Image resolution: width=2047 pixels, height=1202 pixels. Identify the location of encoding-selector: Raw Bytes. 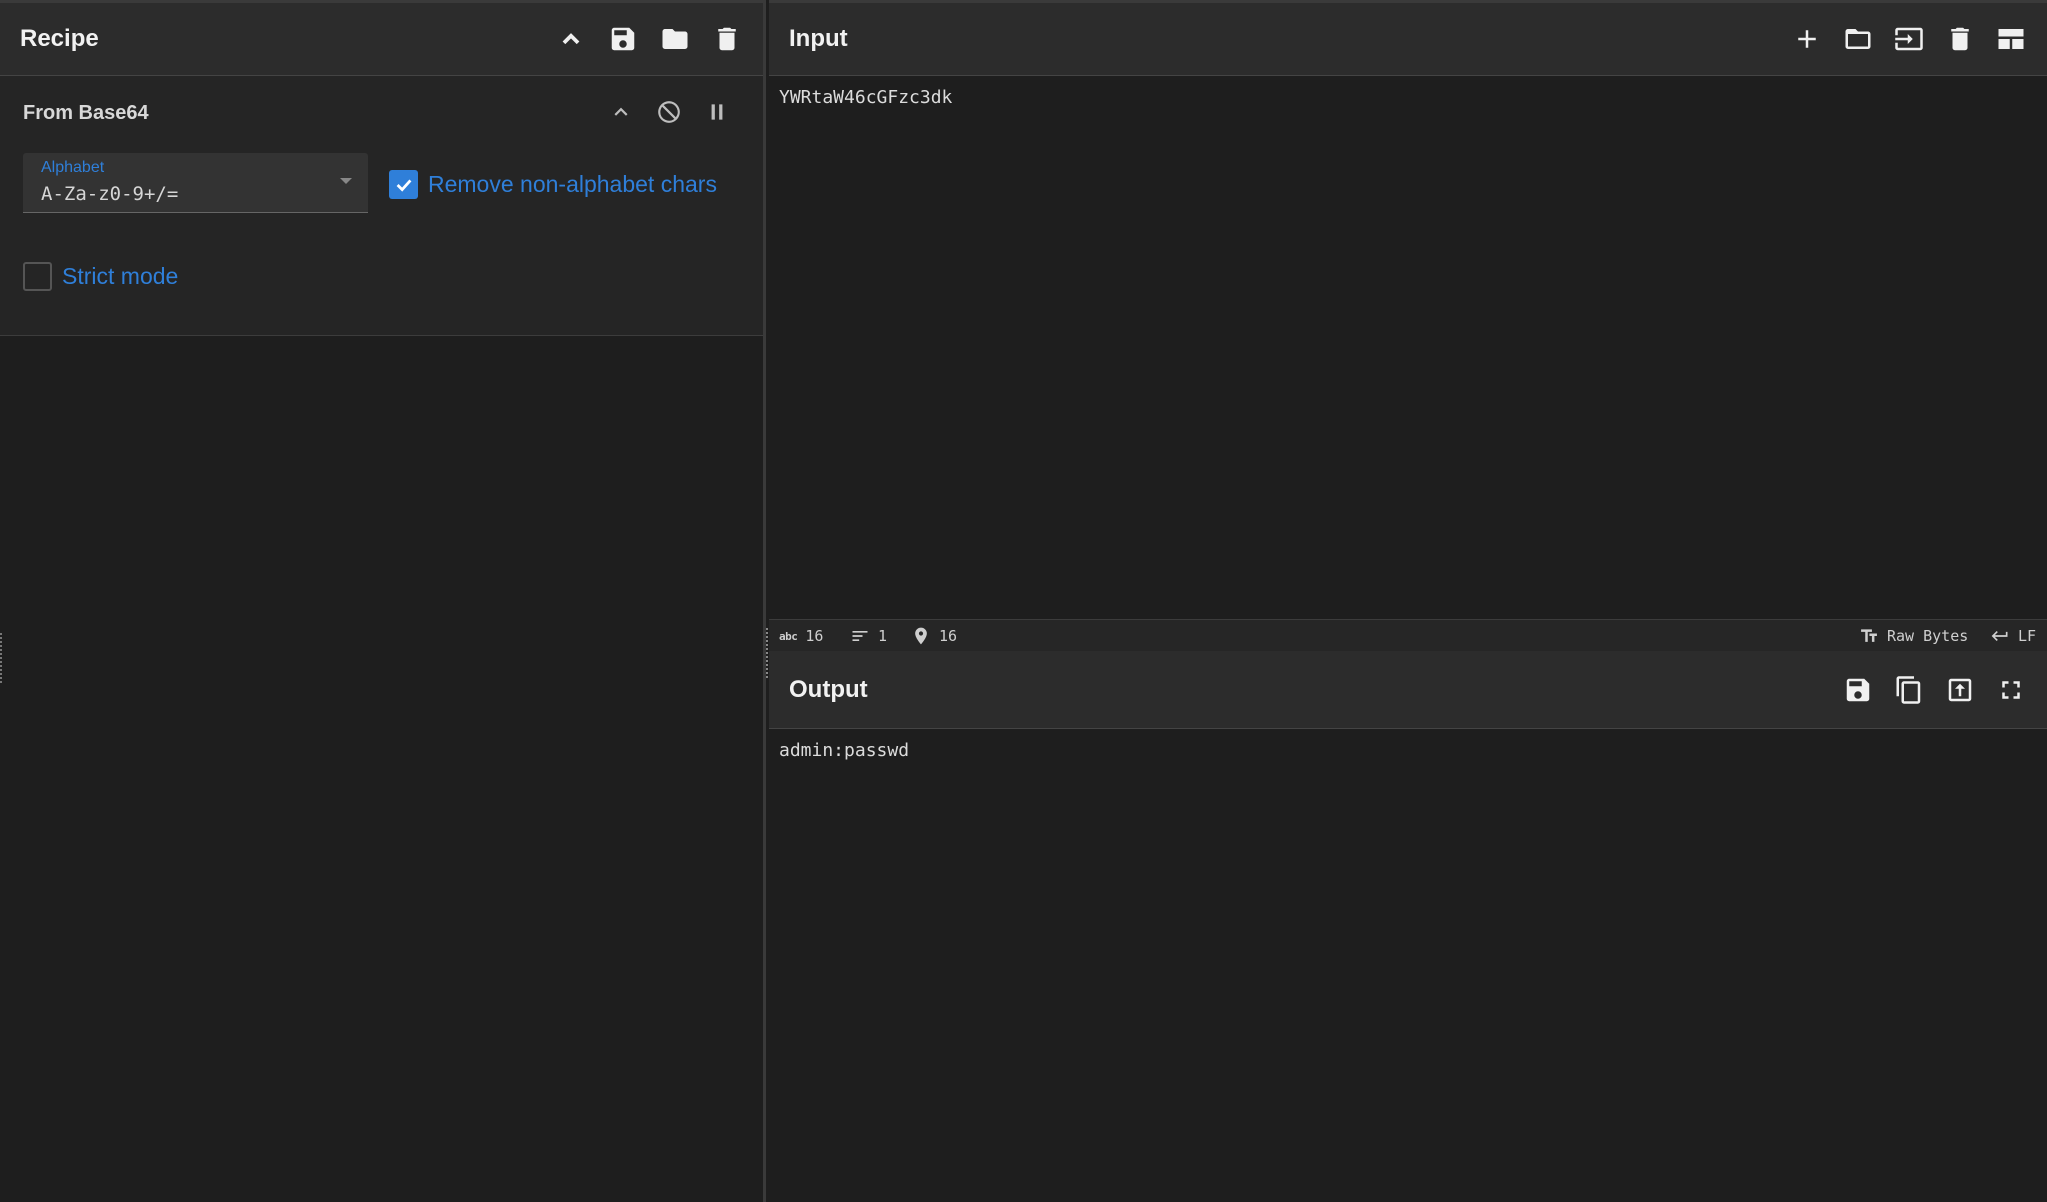
(1913, 636).